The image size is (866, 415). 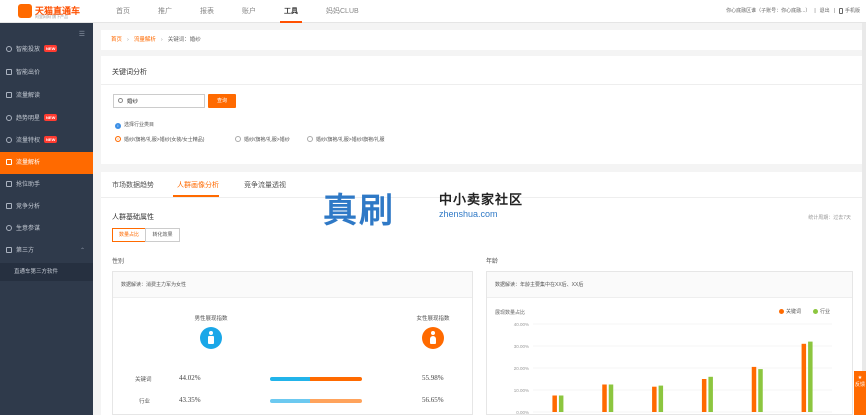 I want to click on row-label-keyword: 关键词, so click(x=143, y=380).